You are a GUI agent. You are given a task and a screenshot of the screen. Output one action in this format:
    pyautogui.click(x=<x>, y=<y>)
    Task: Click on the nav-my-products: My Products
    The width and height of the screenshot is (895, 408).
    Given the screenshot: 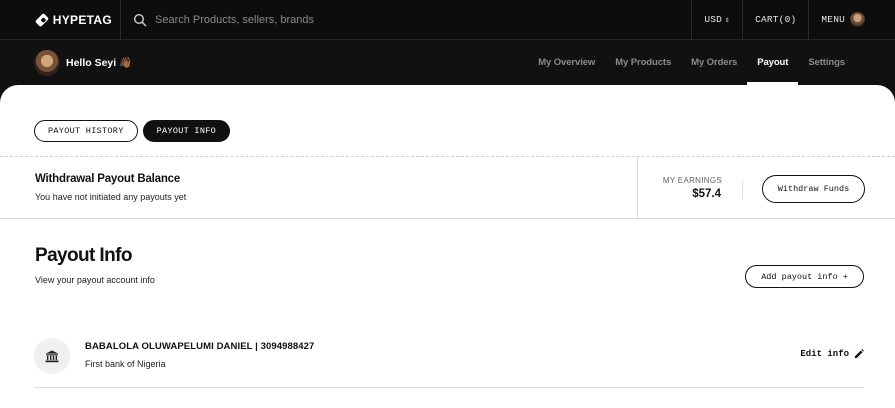 What is the action you would take?
    pyautogui.click(x=643, y=62)
    